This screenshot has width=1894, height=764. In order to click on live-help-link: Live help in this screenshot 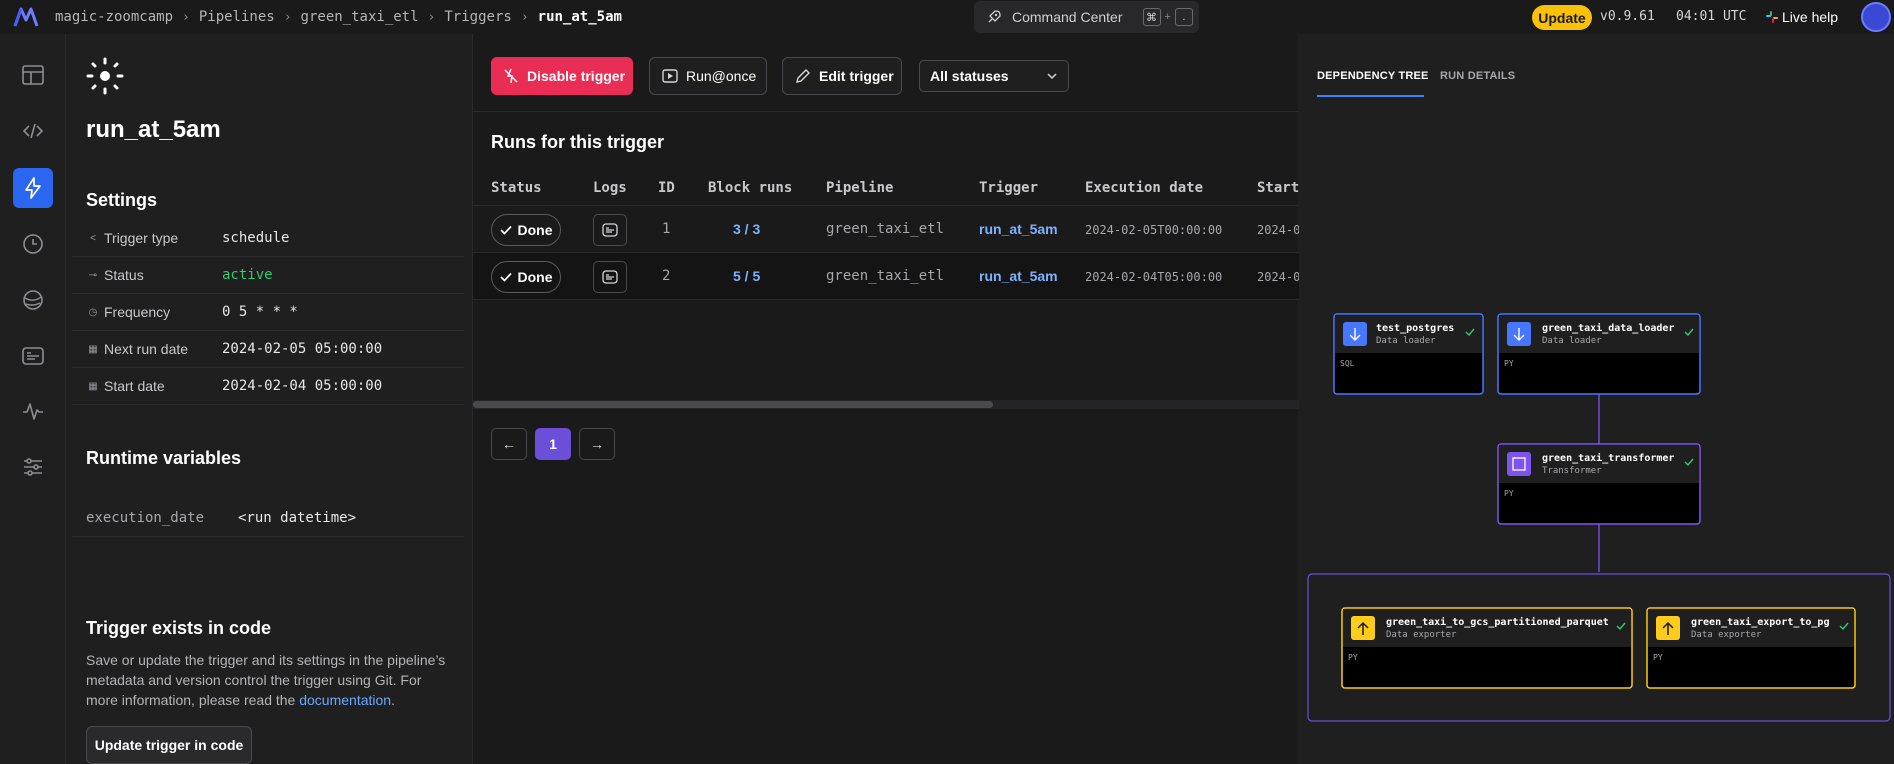, I will do `click(1802, 17)`.